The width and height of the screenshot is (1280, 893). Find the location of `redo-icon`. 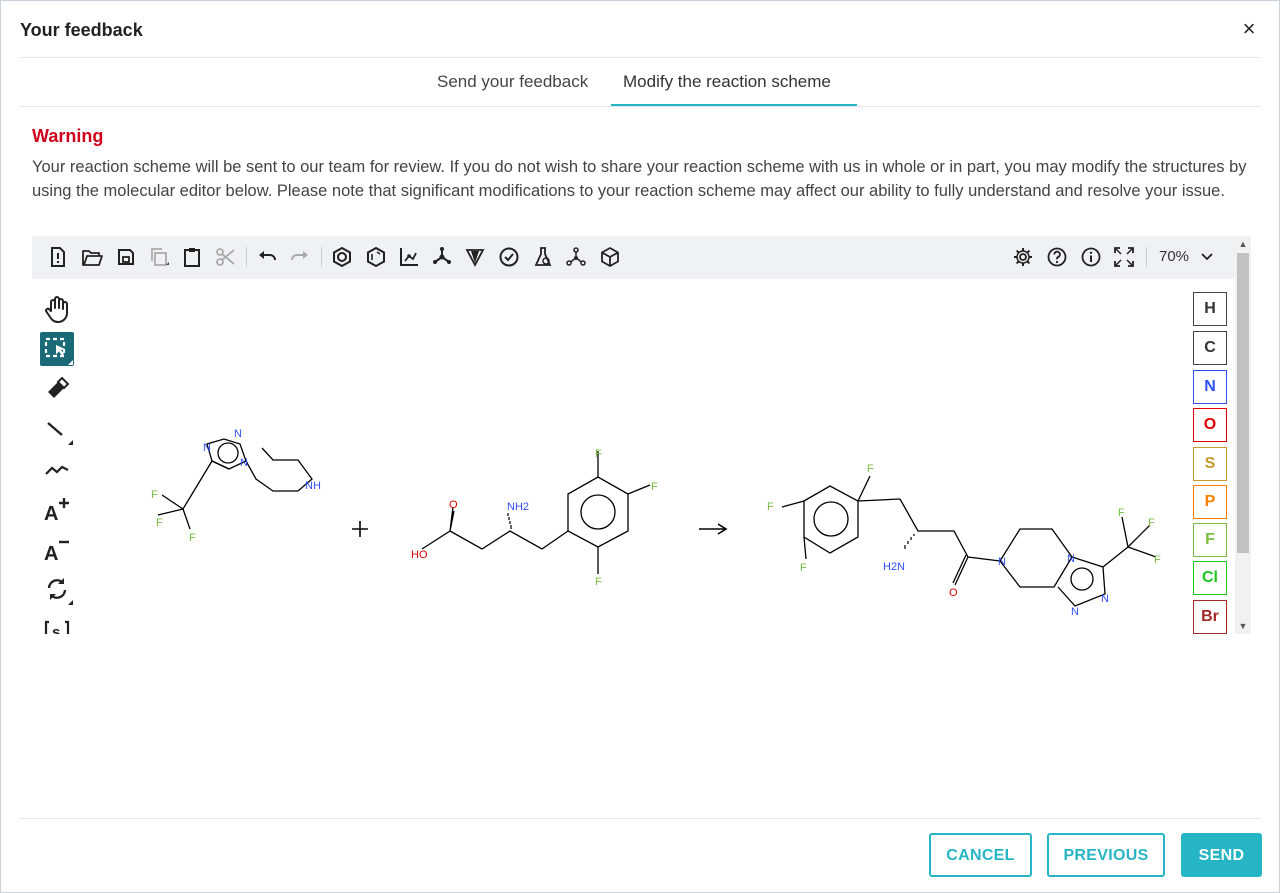

redo-icon is located at coordinates (300, 257).